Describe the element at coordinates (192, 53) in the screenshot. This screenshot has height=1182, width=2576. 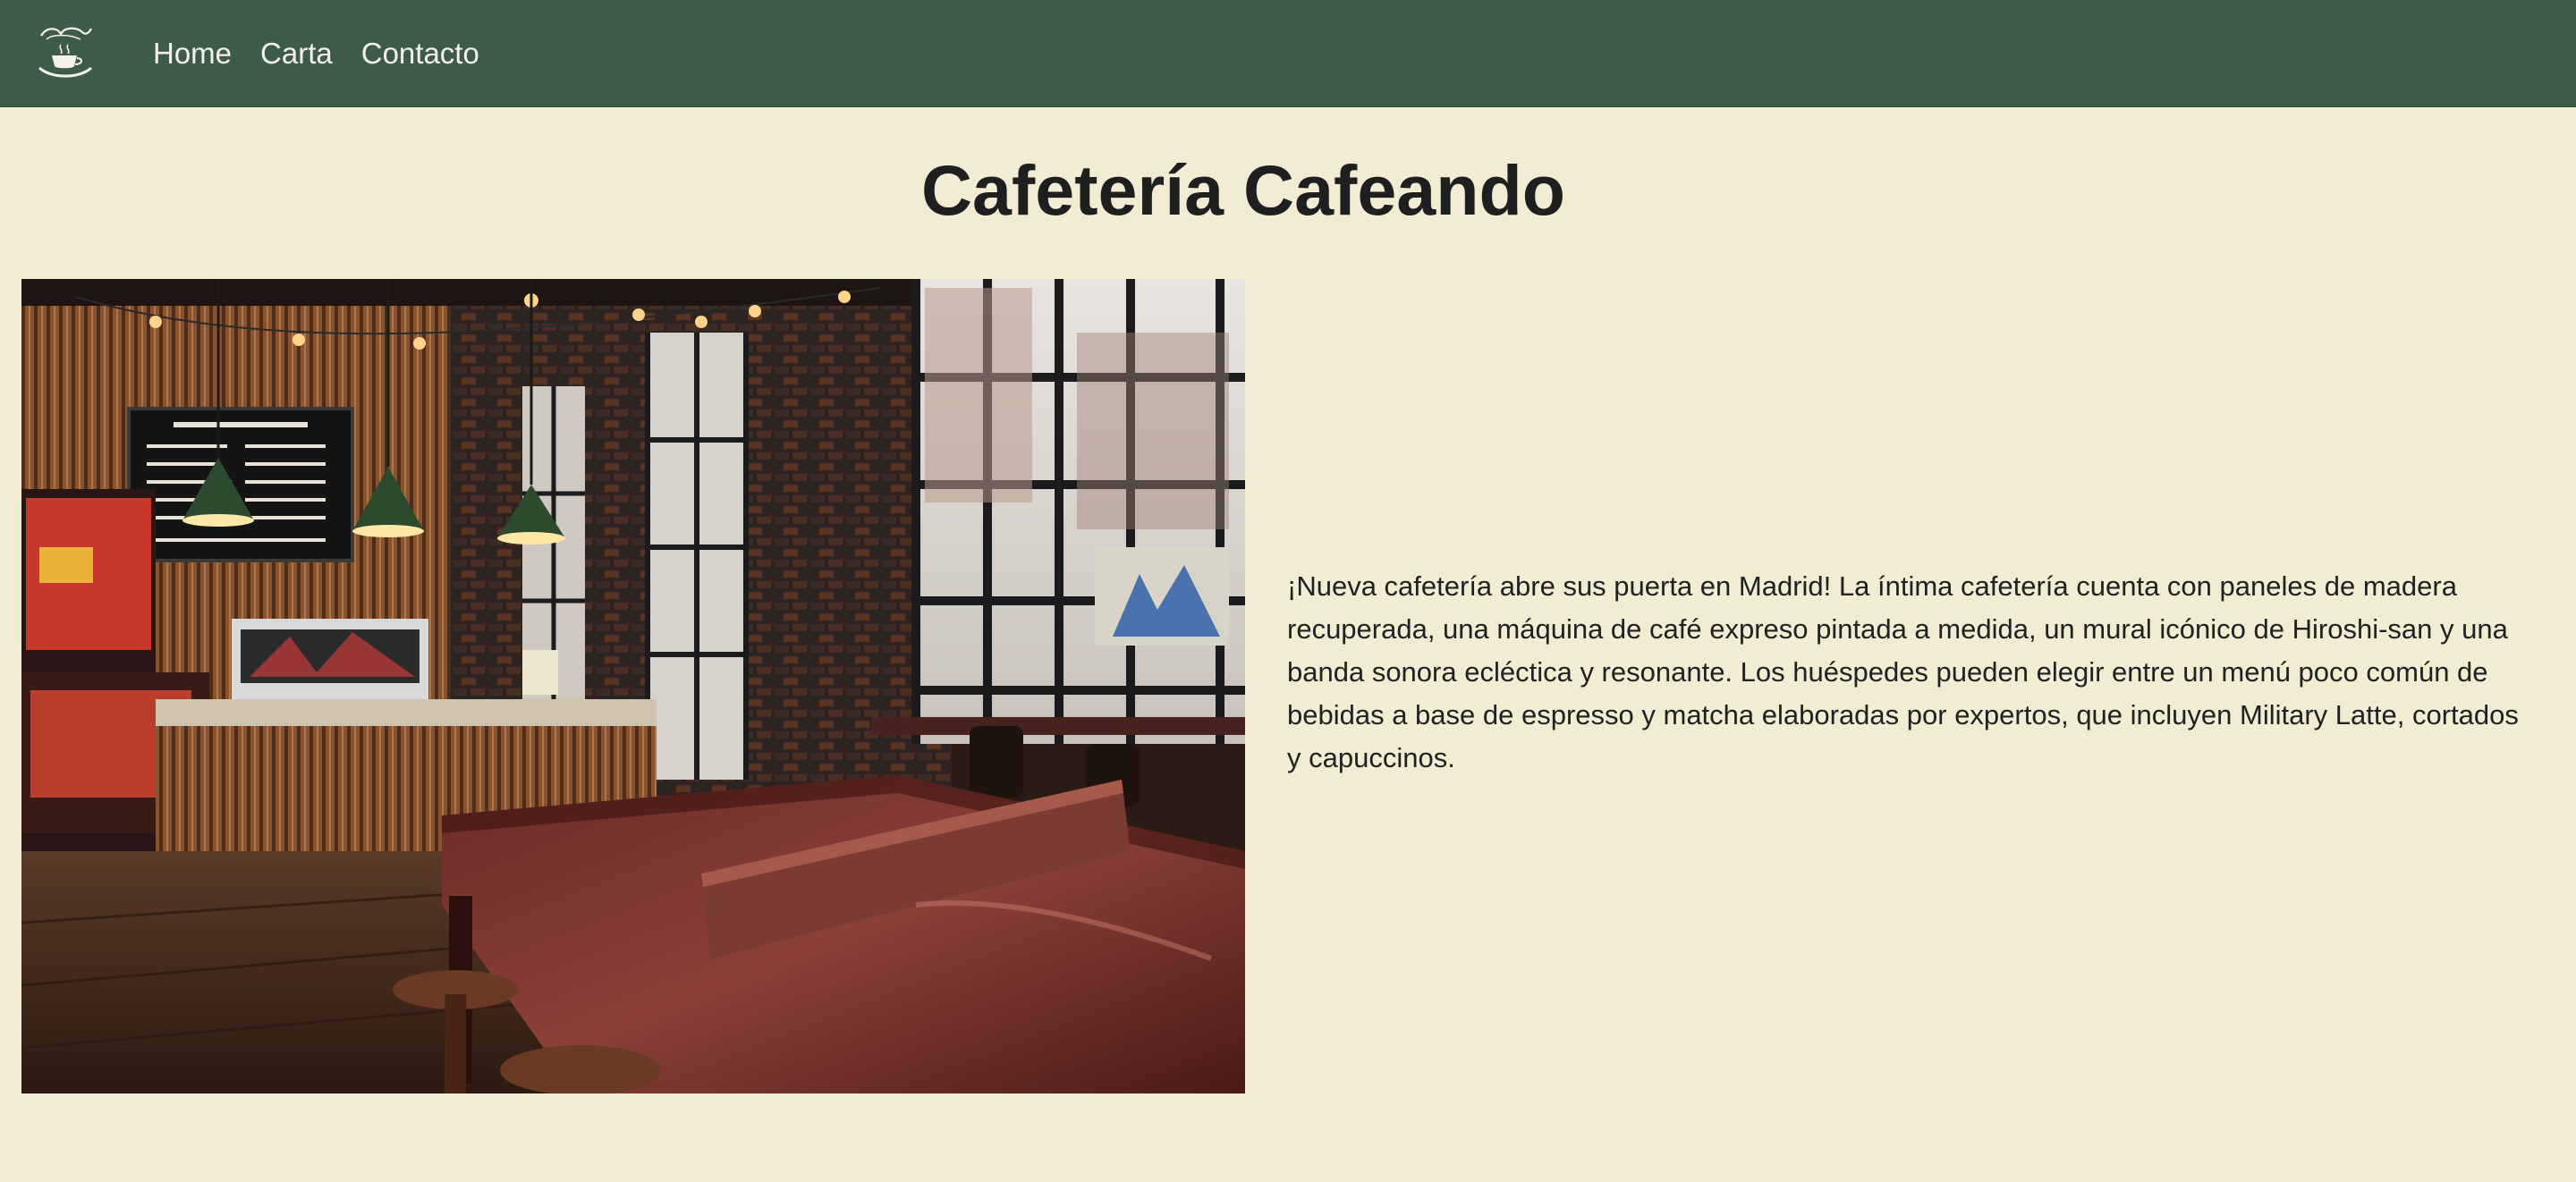
I see `nav-link-home: Home` at that location.